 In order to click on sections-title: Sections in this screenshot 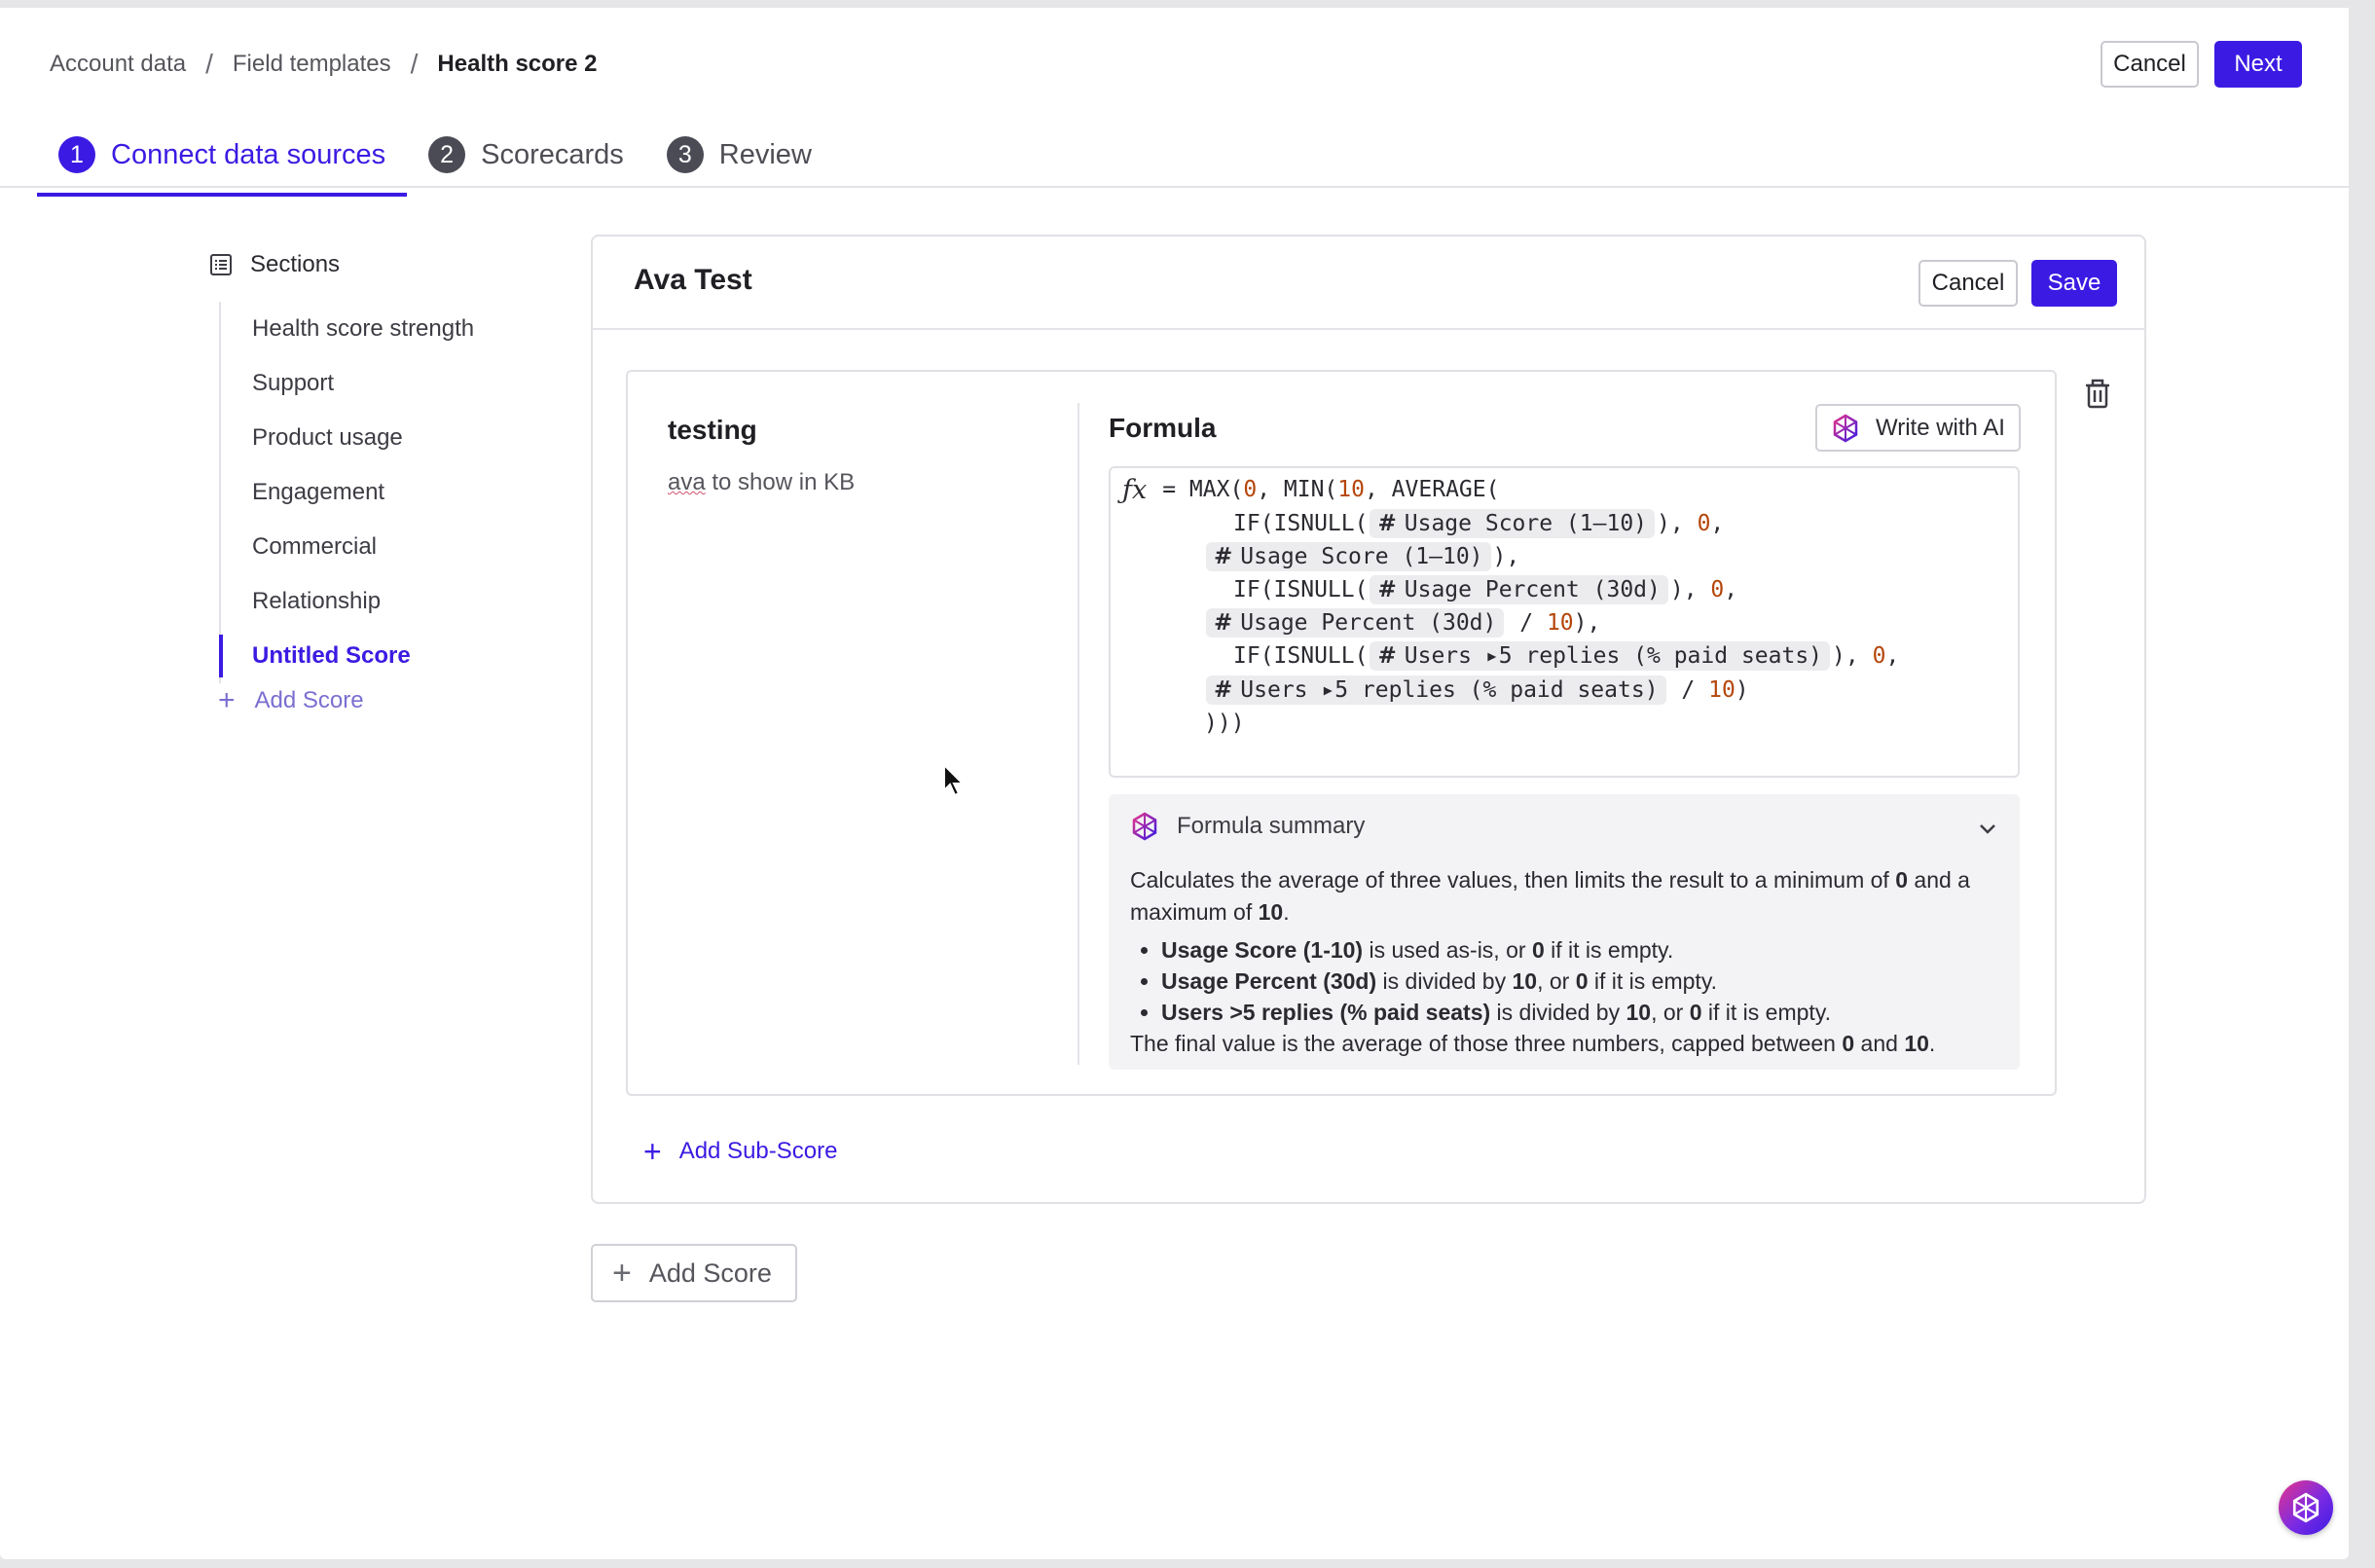, I will do `click(295, 264)`.